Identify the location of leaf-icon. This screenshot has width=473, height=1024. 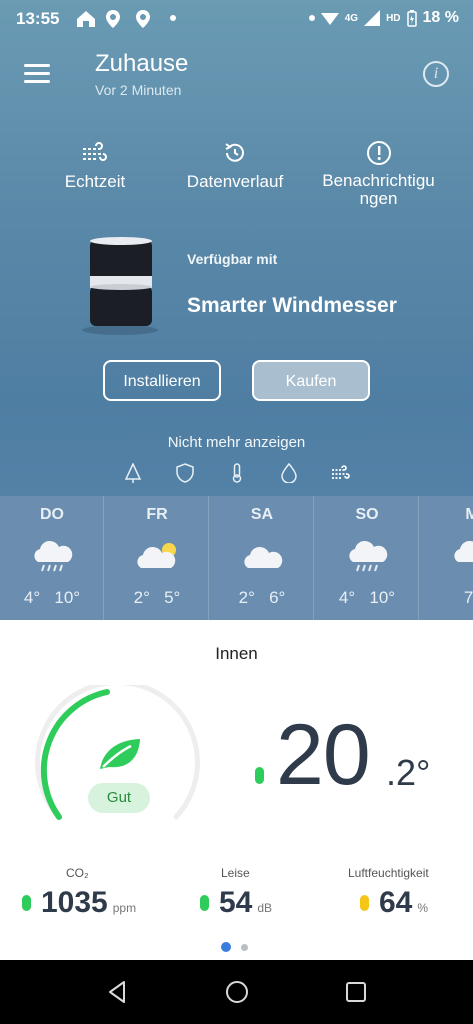
(120, 754).